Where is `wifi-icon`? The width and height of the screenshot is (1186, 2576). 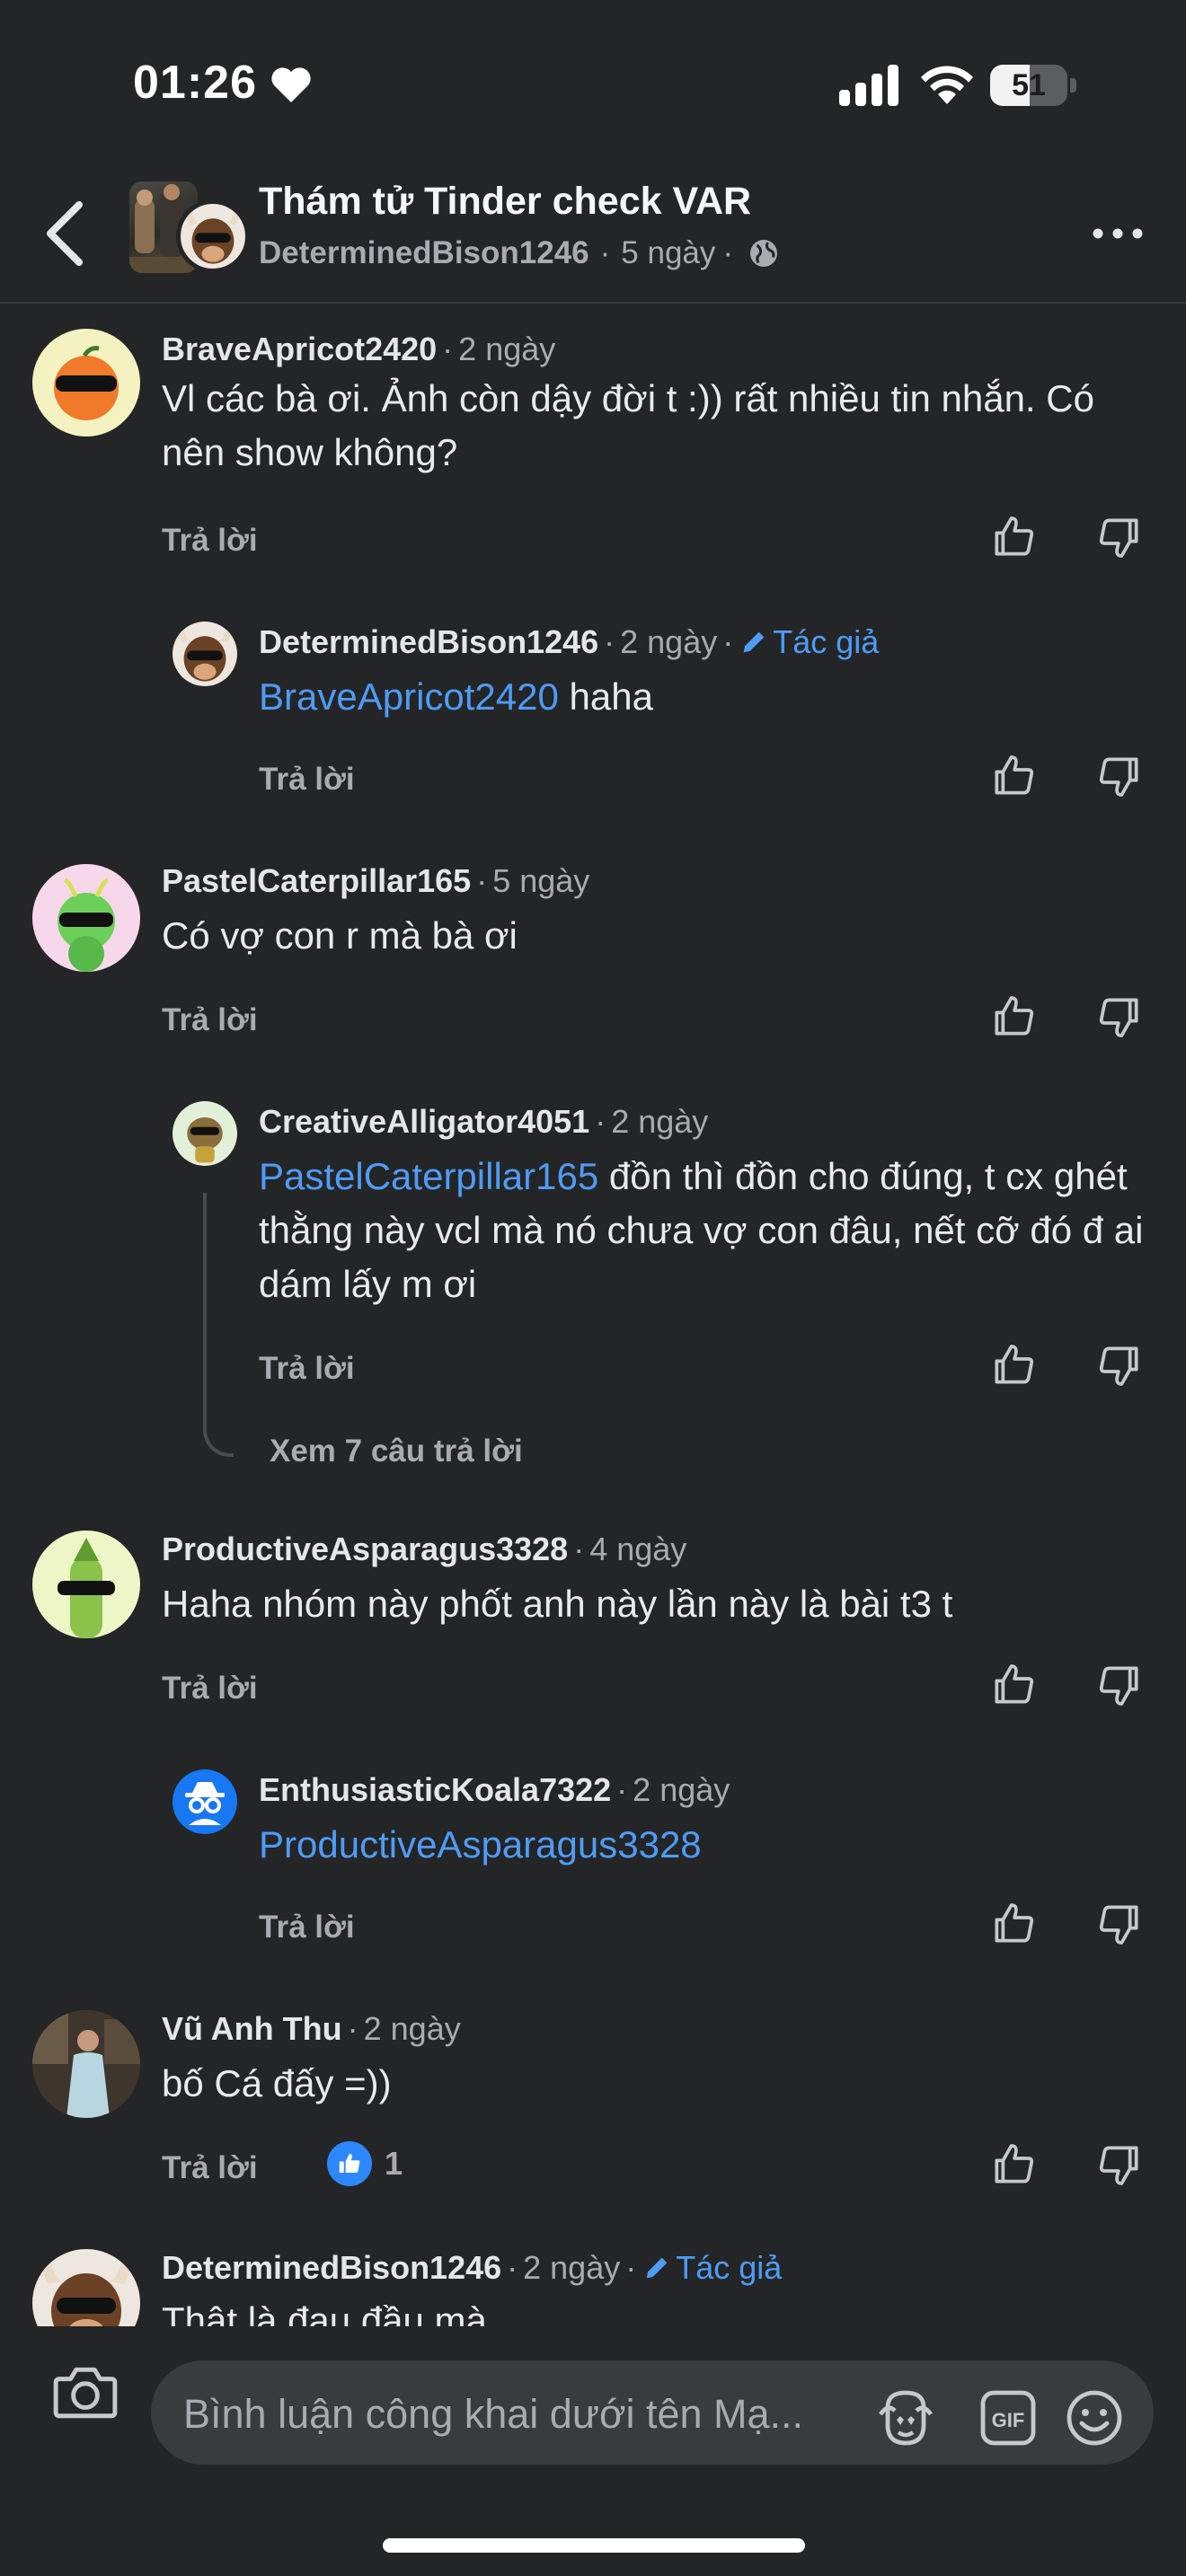
wifi-icon is located at coordinates (947, 85).